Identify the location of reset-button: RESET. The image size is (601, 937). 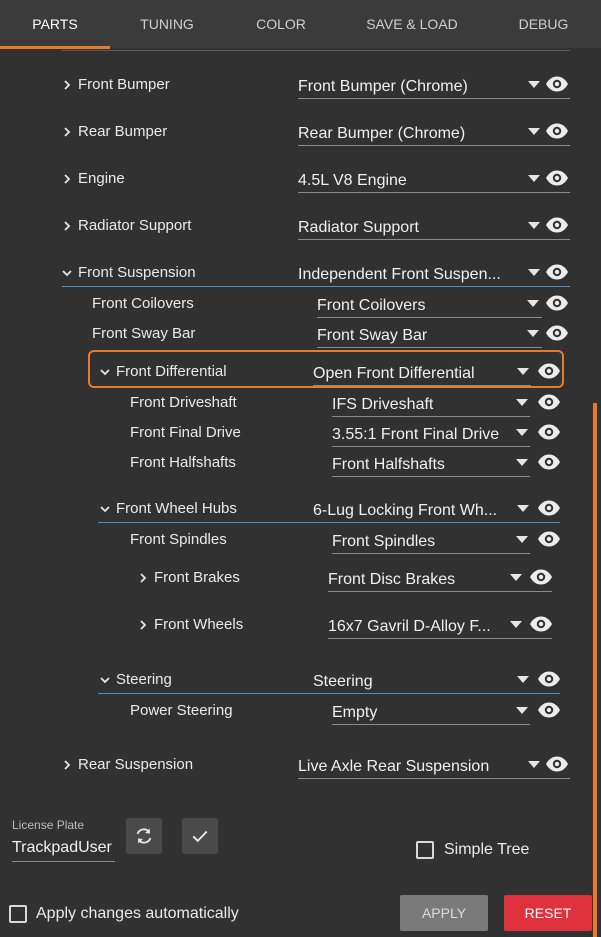
(548, 913).